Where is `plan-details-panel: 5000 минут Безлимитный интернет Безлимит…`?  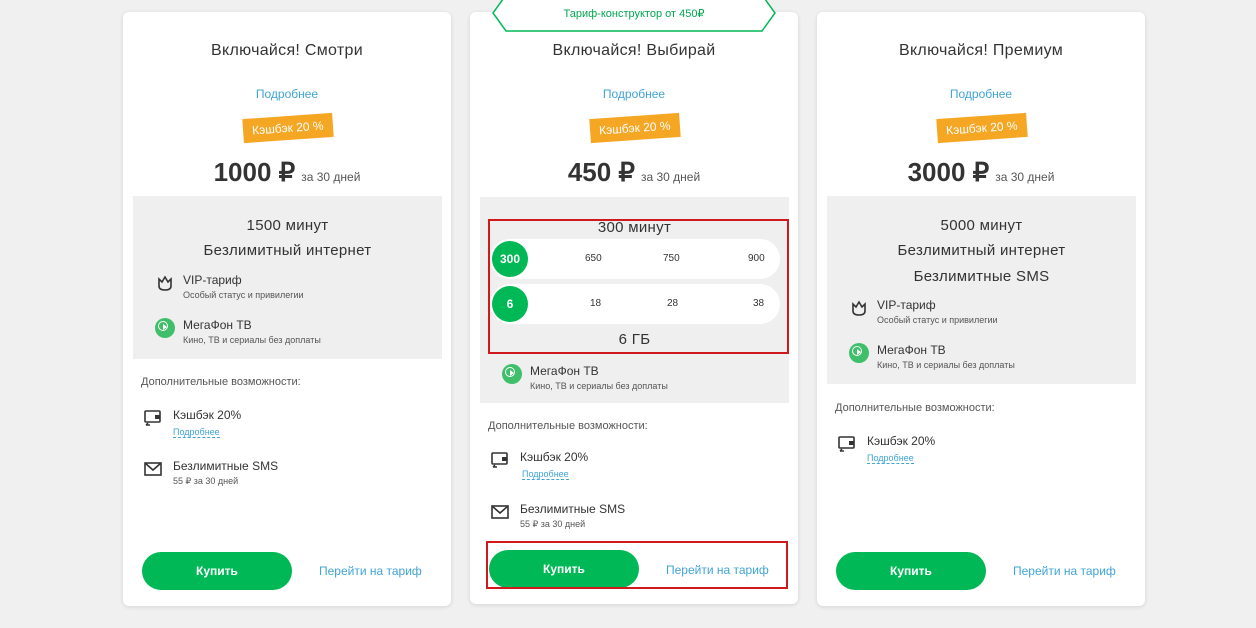
plan-details-panel: 5000 минут Безлимитный интернет Безлимит… is located at coordinates (981, 290).